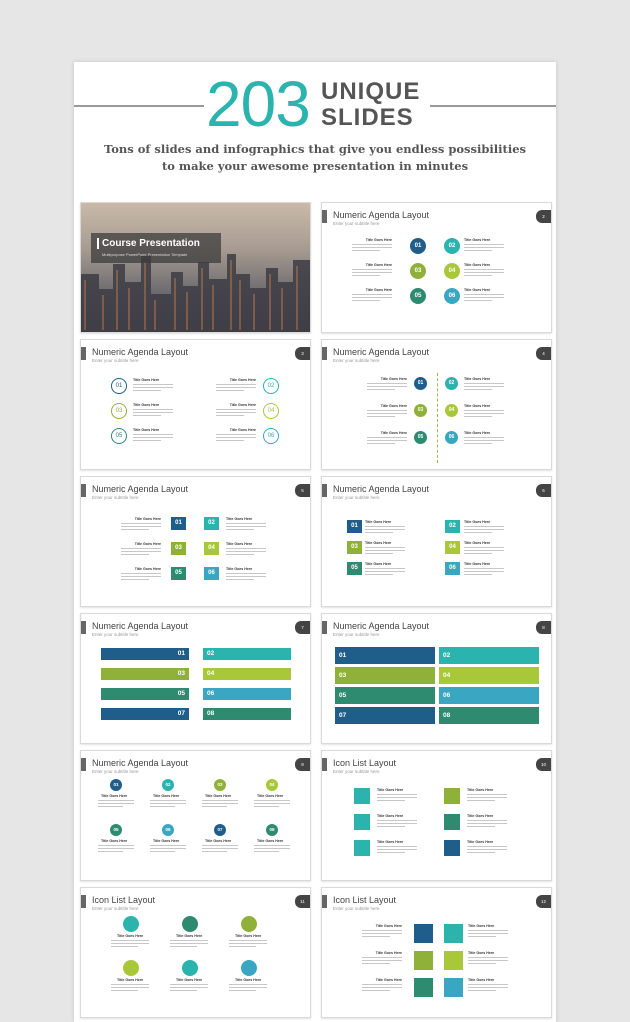  Describe the element at coordinates (343, 695) in the screenshot. I see `bar-number: 05` at that location.